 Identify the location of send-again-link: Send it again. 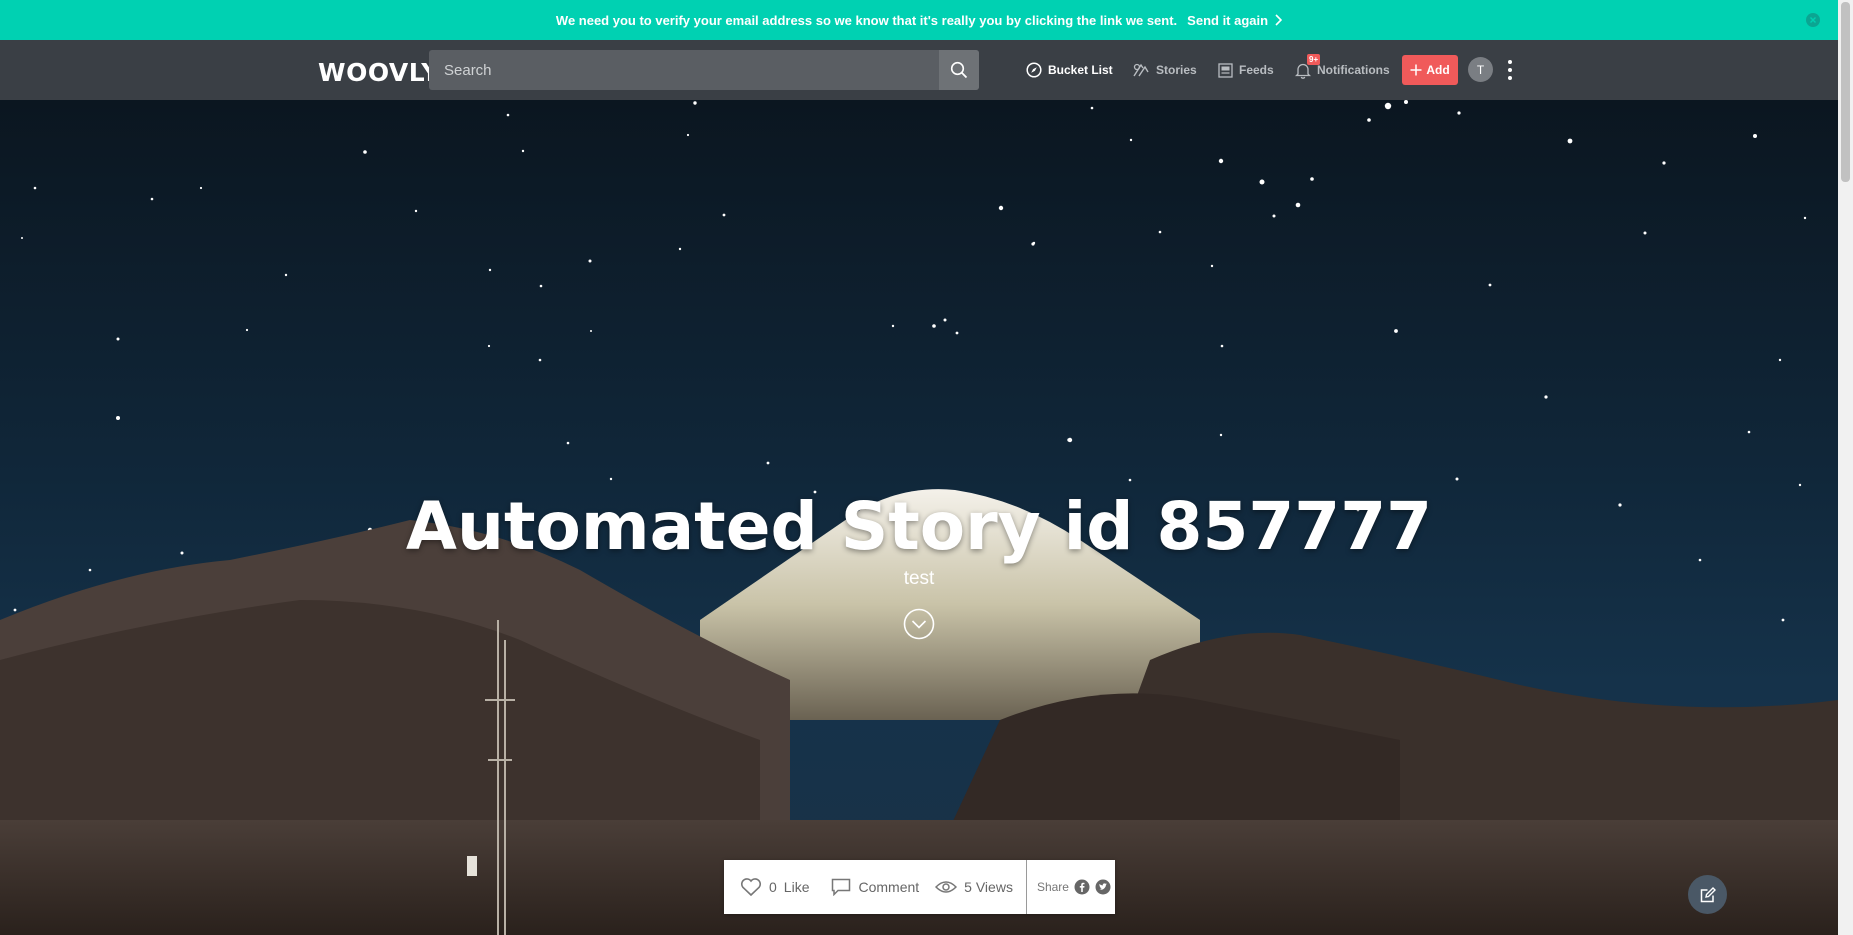
(1235, 20).